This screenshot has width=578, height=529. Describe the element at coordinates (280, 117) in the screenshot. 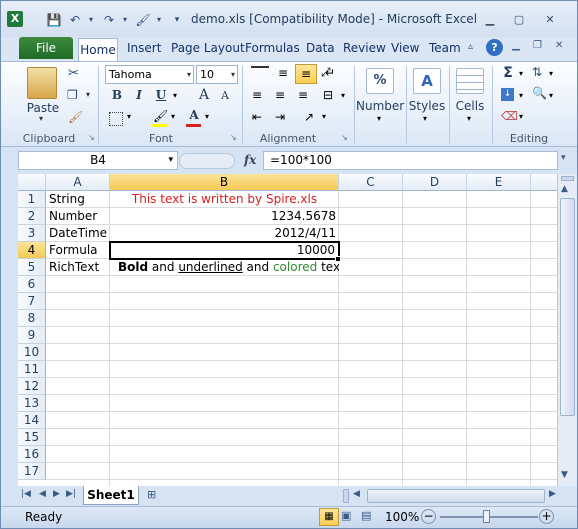

I see `increase-indent-icon: ⇥` at that location.